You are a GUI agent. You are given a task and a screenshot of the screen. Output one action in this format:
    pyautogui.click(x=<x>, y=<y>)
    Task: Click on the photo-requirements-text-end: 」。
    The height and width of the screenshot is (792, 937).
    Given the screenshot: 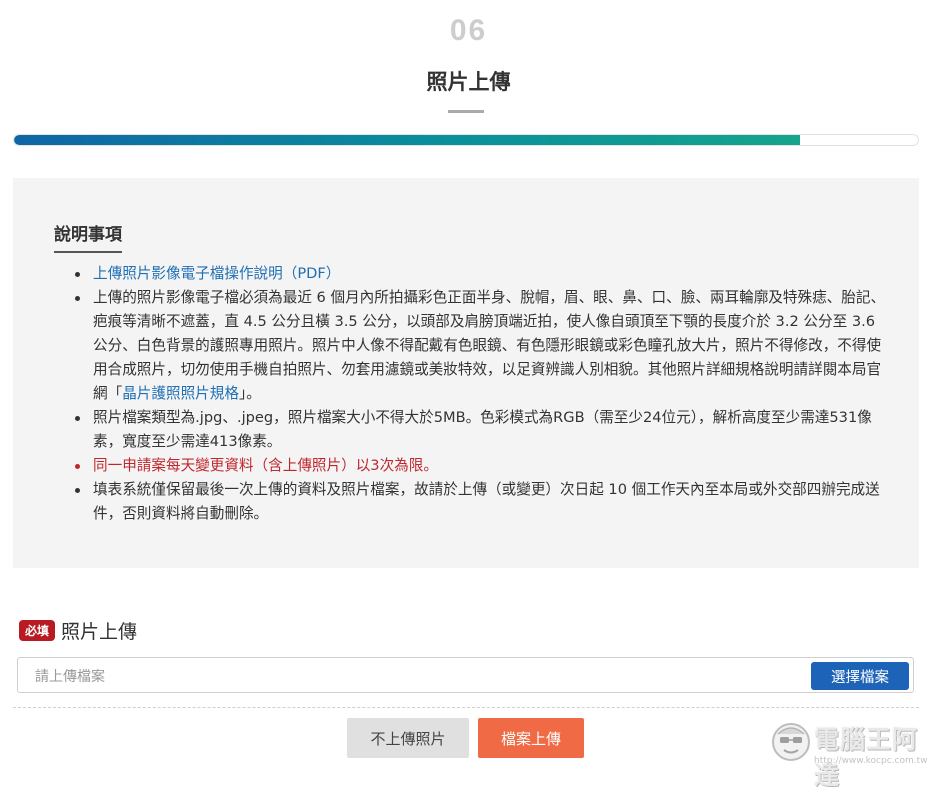 What is the action you would take?
    pyautogui.click(x=249, y=393)
    